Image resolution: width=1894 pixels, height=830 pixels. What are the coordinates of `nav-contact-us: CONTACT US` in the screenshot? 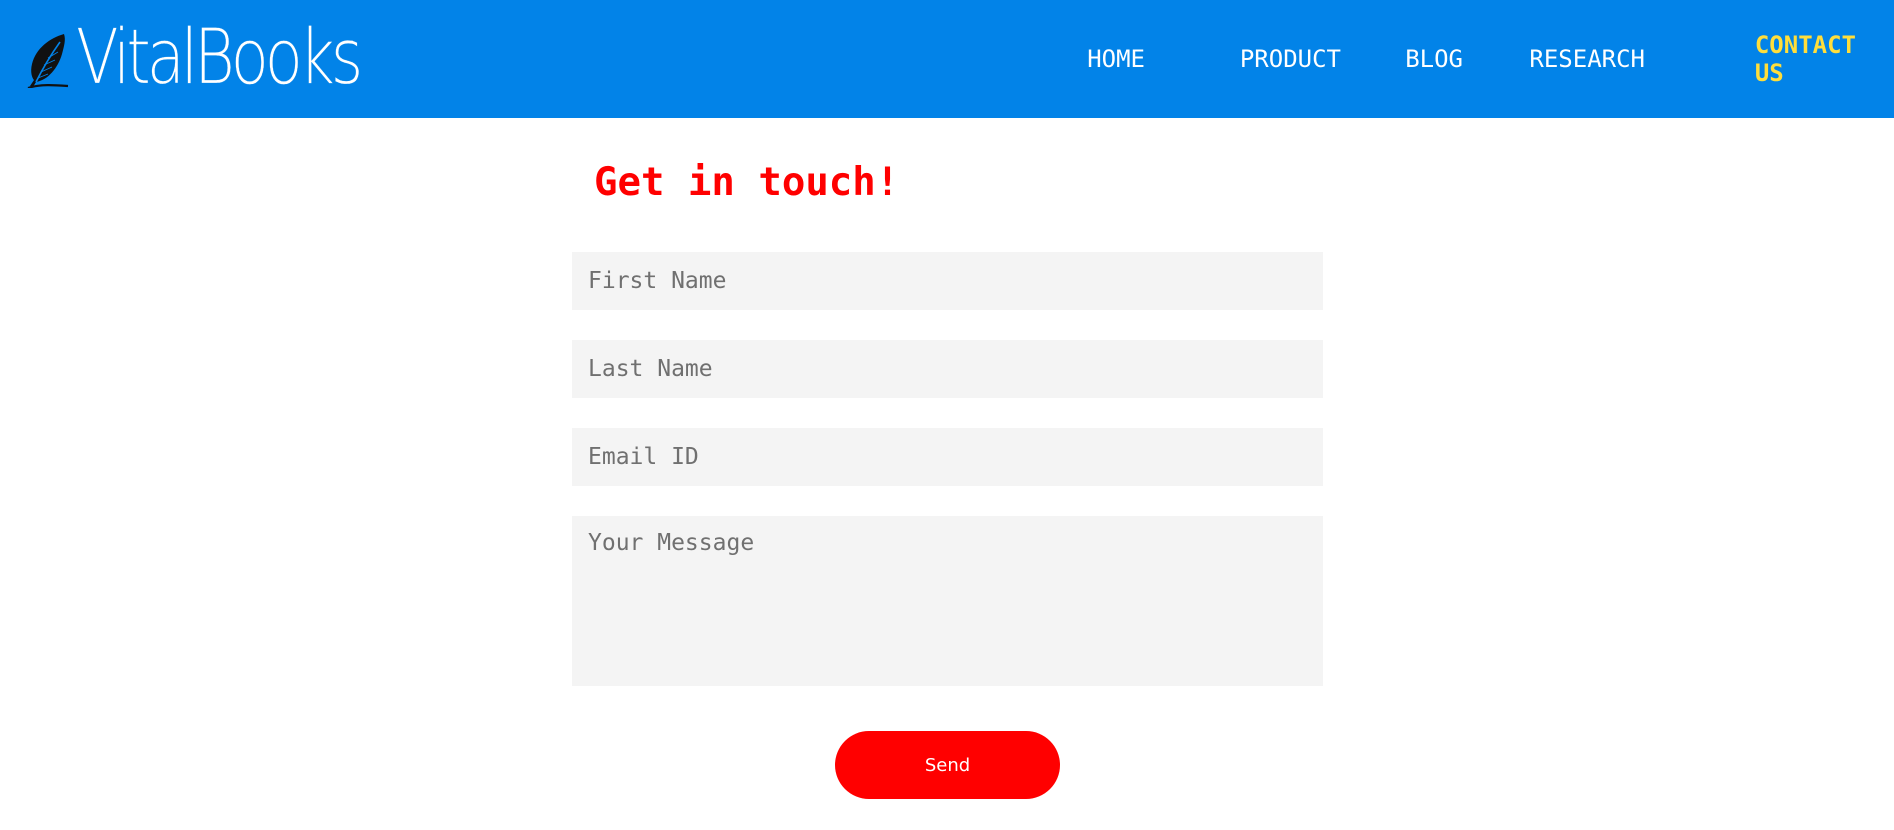 It's located at (1805, 59).